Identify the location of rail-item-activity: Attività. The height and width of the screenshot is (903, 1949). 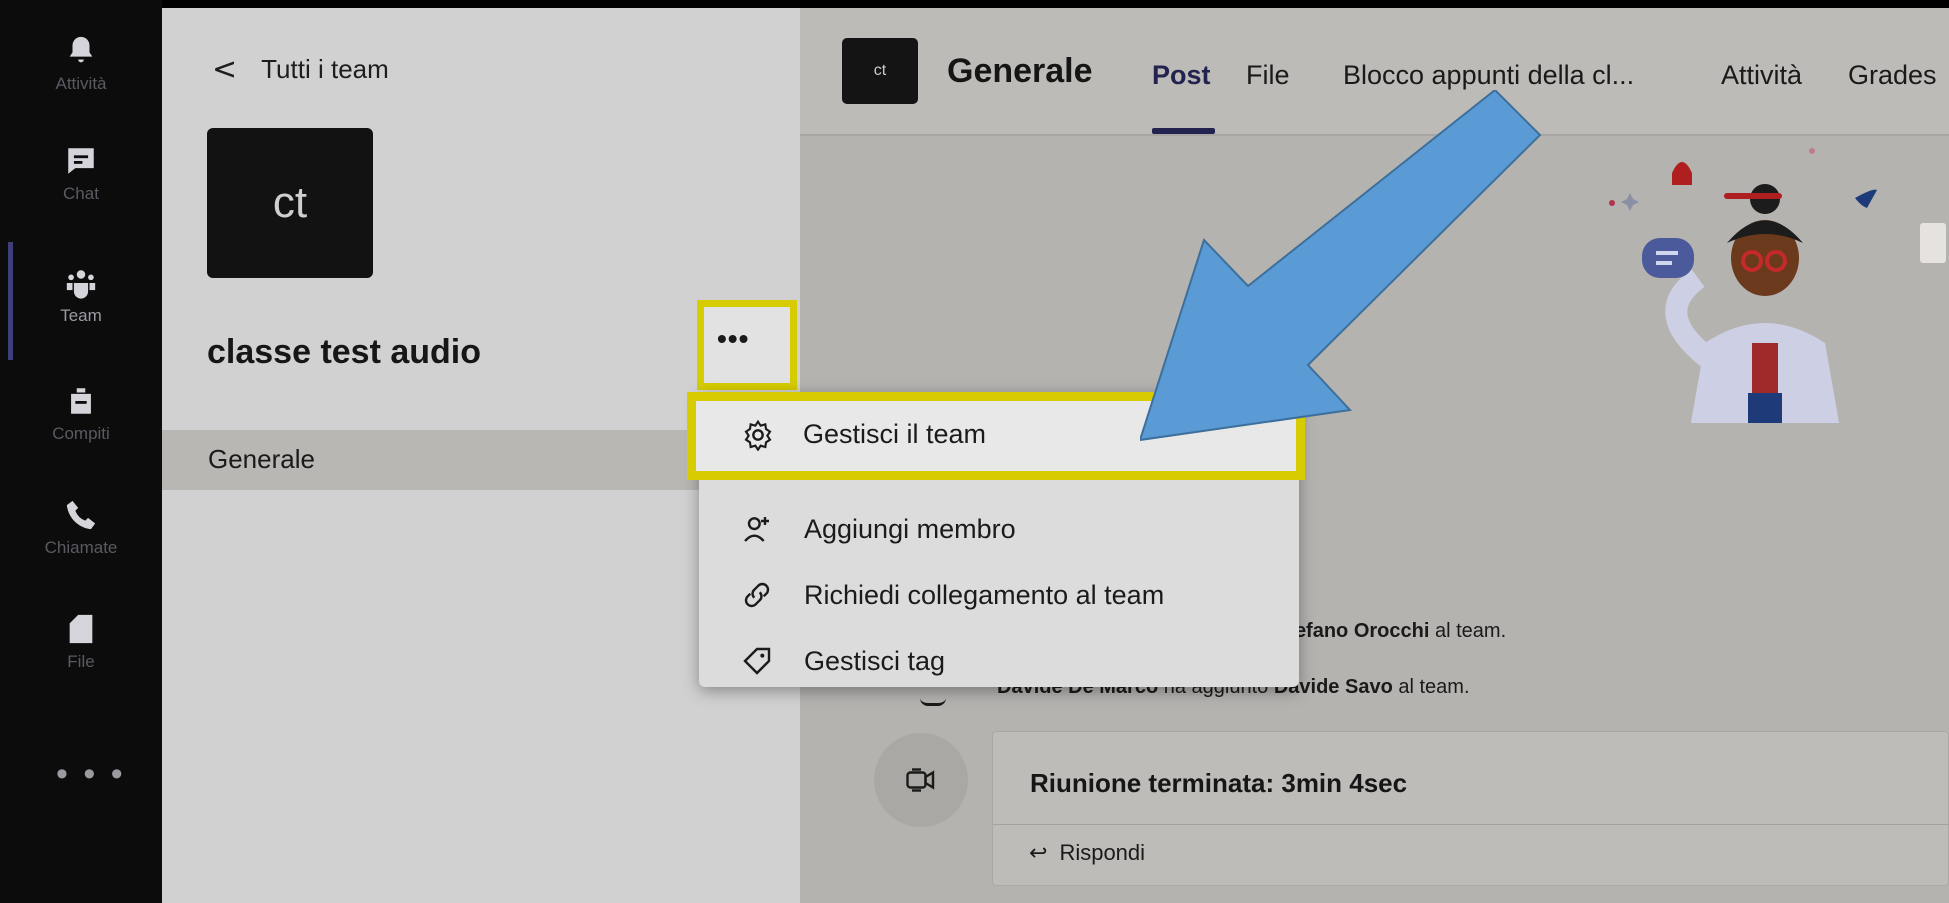
(81, 64).